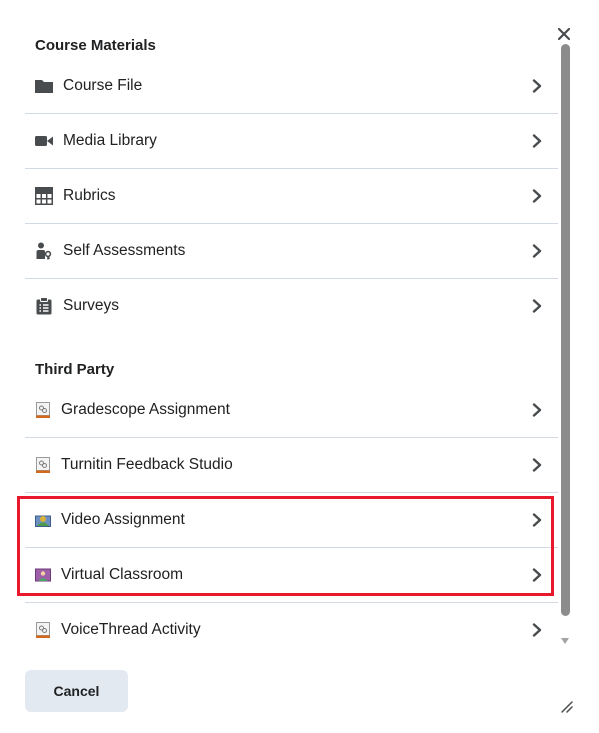 This screenshot has width=599, height=733. What do you see at coordinates (123, 519) in the screenshot?
I see `list-item-label: Video Assignment` at bounding box center [123, 519].